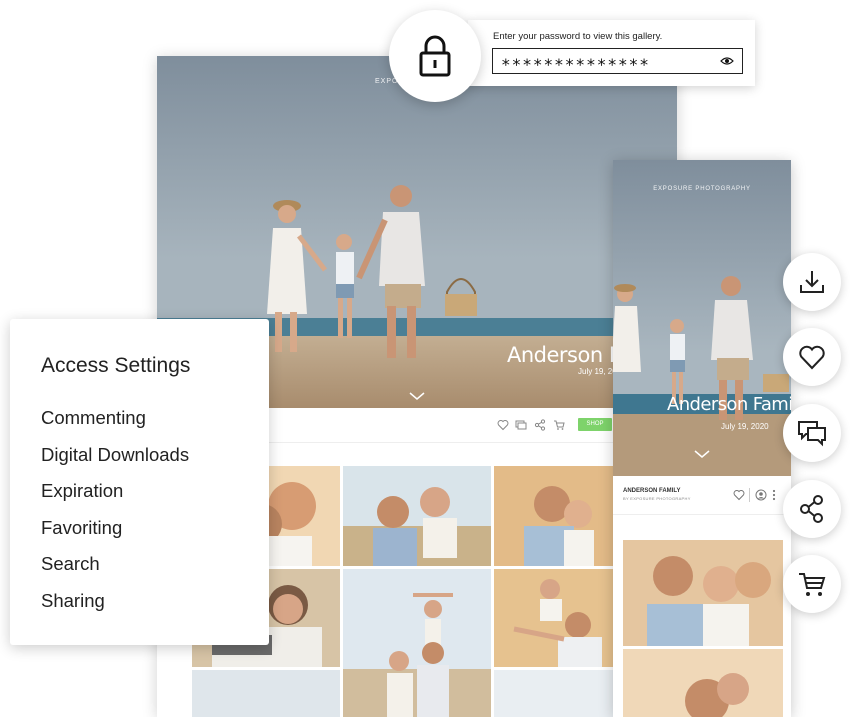  I want to click on download-icon, so click(812, 282).